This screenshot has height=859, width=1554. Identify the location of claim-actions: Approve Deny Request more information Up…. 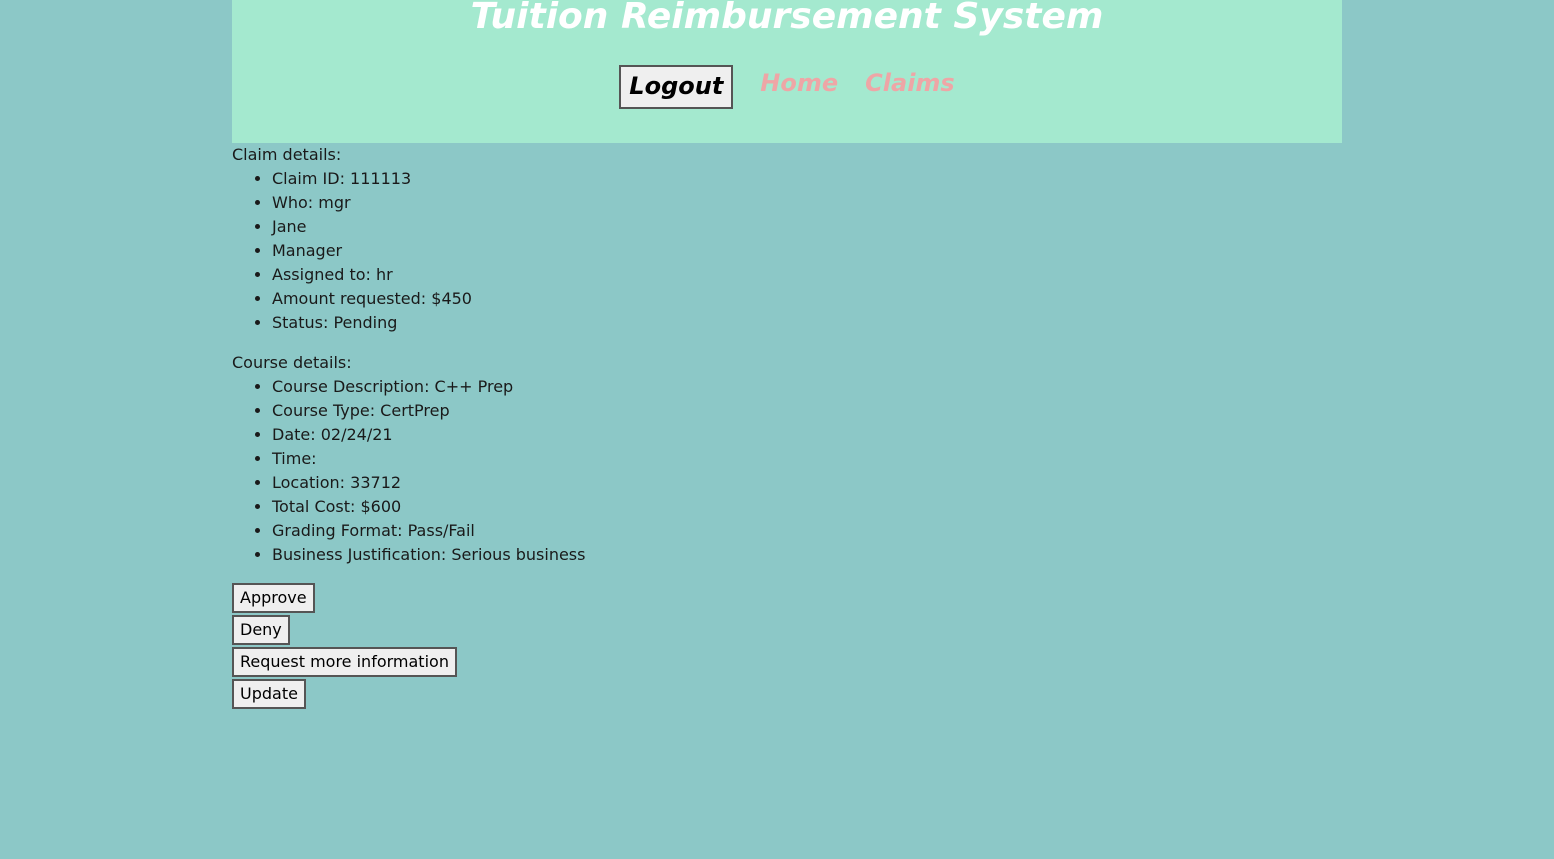
(344, 647).